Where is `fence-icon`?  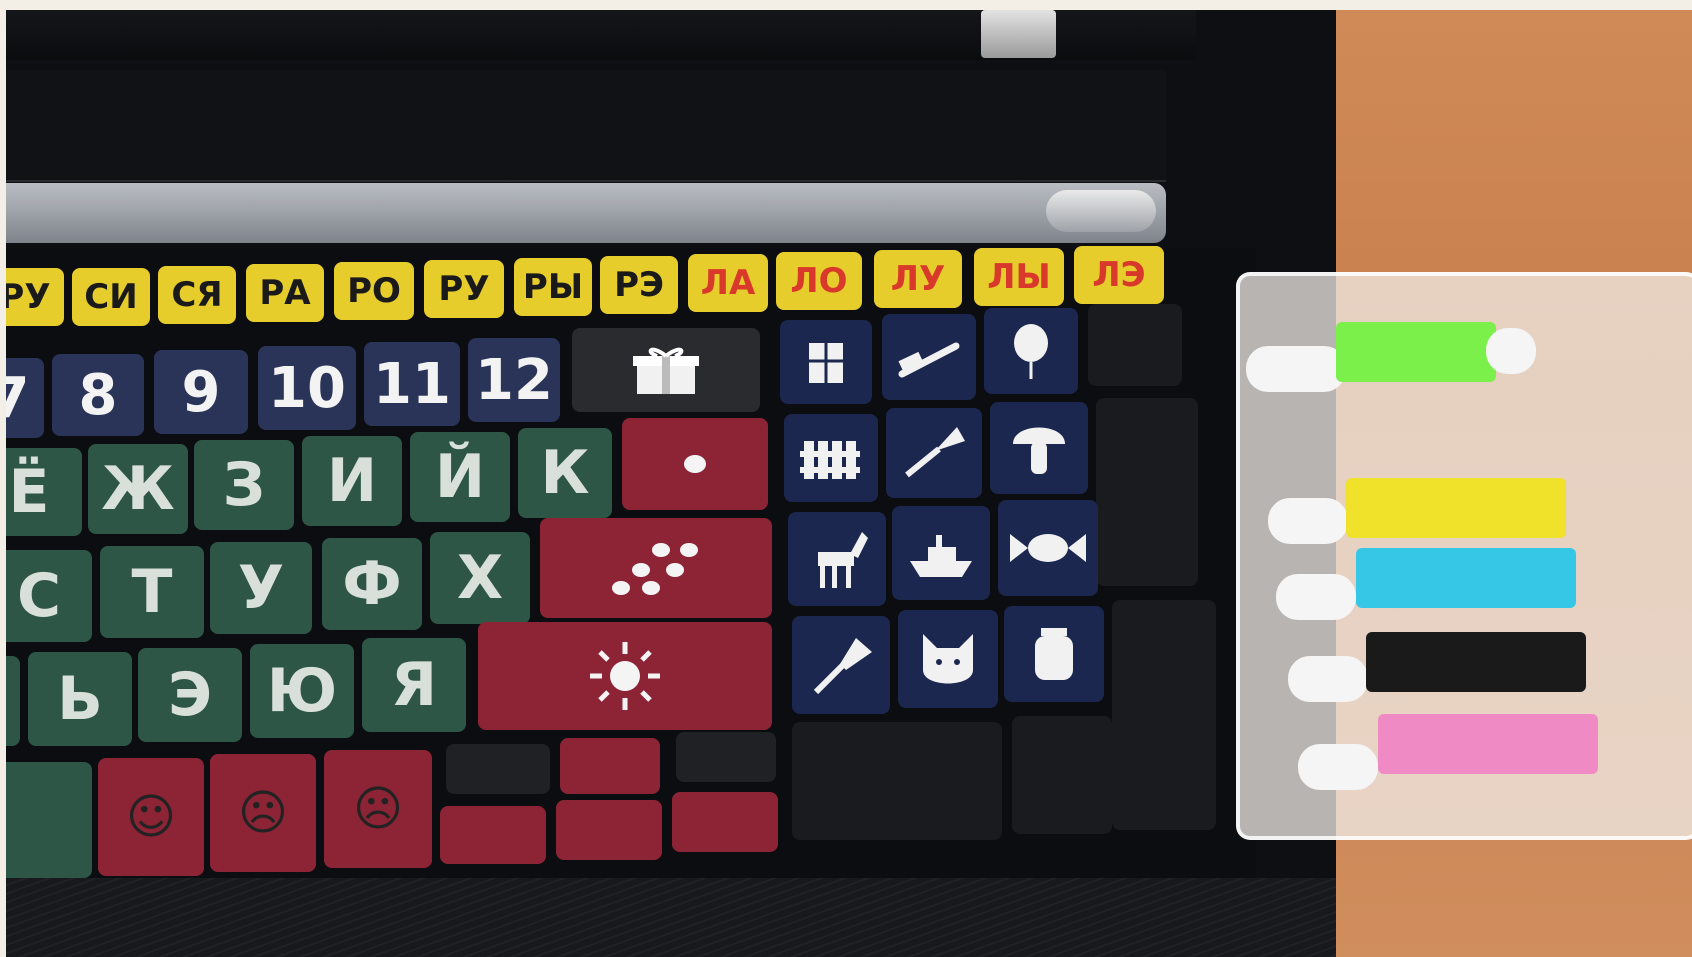 fence-icon is located at coordinates (830, 460).